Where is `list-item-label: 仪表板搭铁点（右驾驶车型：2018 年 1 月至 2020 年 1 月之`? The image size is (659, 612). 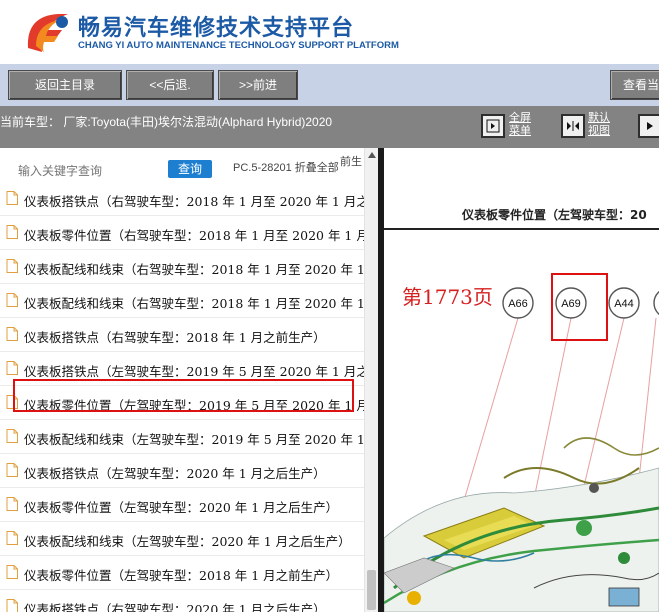
list-item-label: 仪表板搭铁点（右驾驶车型：2018 年 1 月至 2020 年 1 月之 is located at coordinates (196, 201).